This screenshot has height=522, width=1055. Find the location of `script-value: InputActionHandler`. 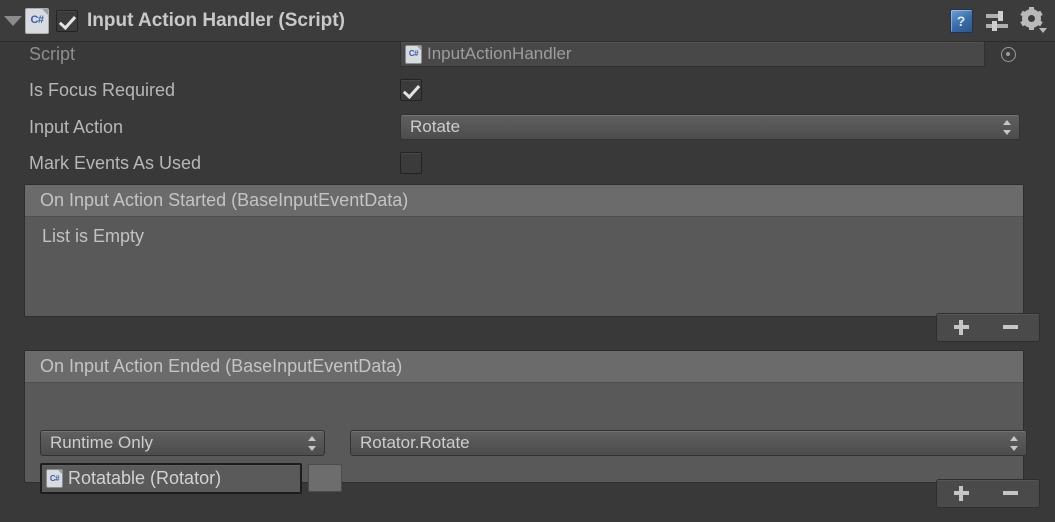

script-value: InputActionHandler is located at coordinates (499, 53).